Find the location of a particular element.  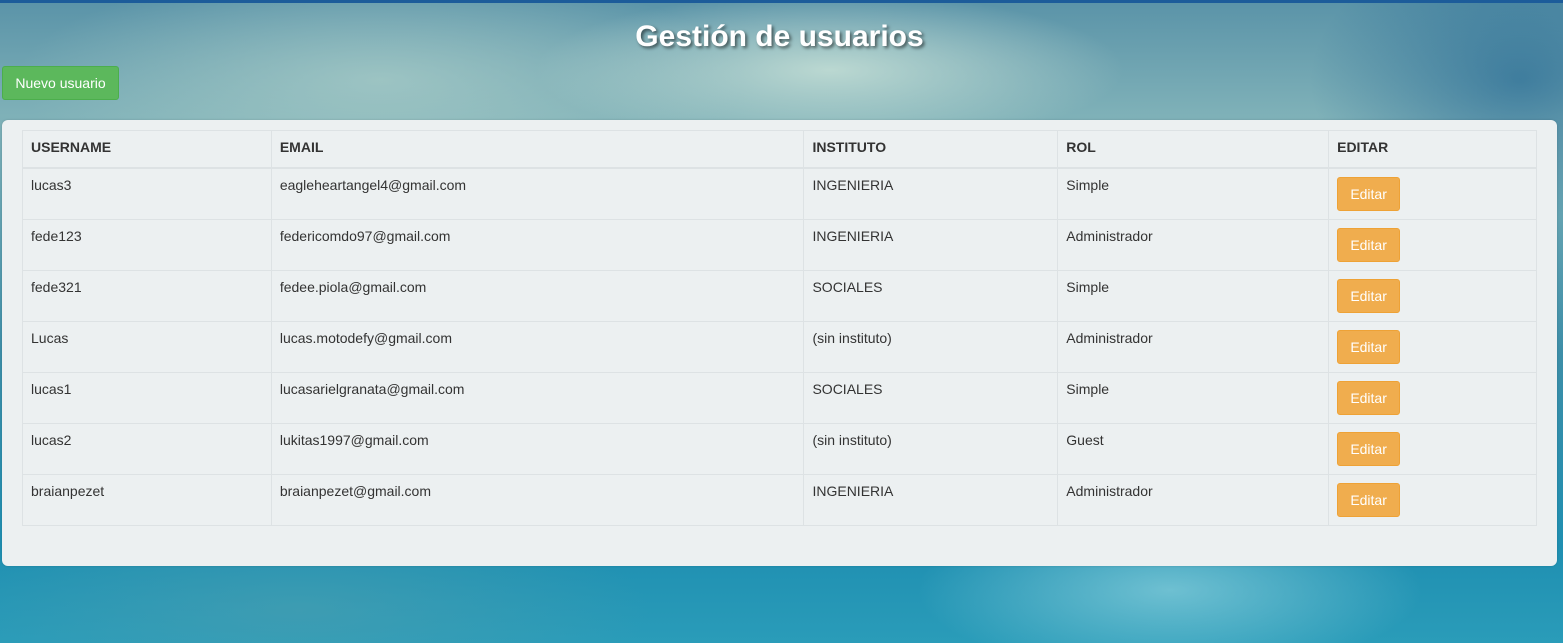

new-user-button: Nuevo usuario is located at coordinates (60, 83).